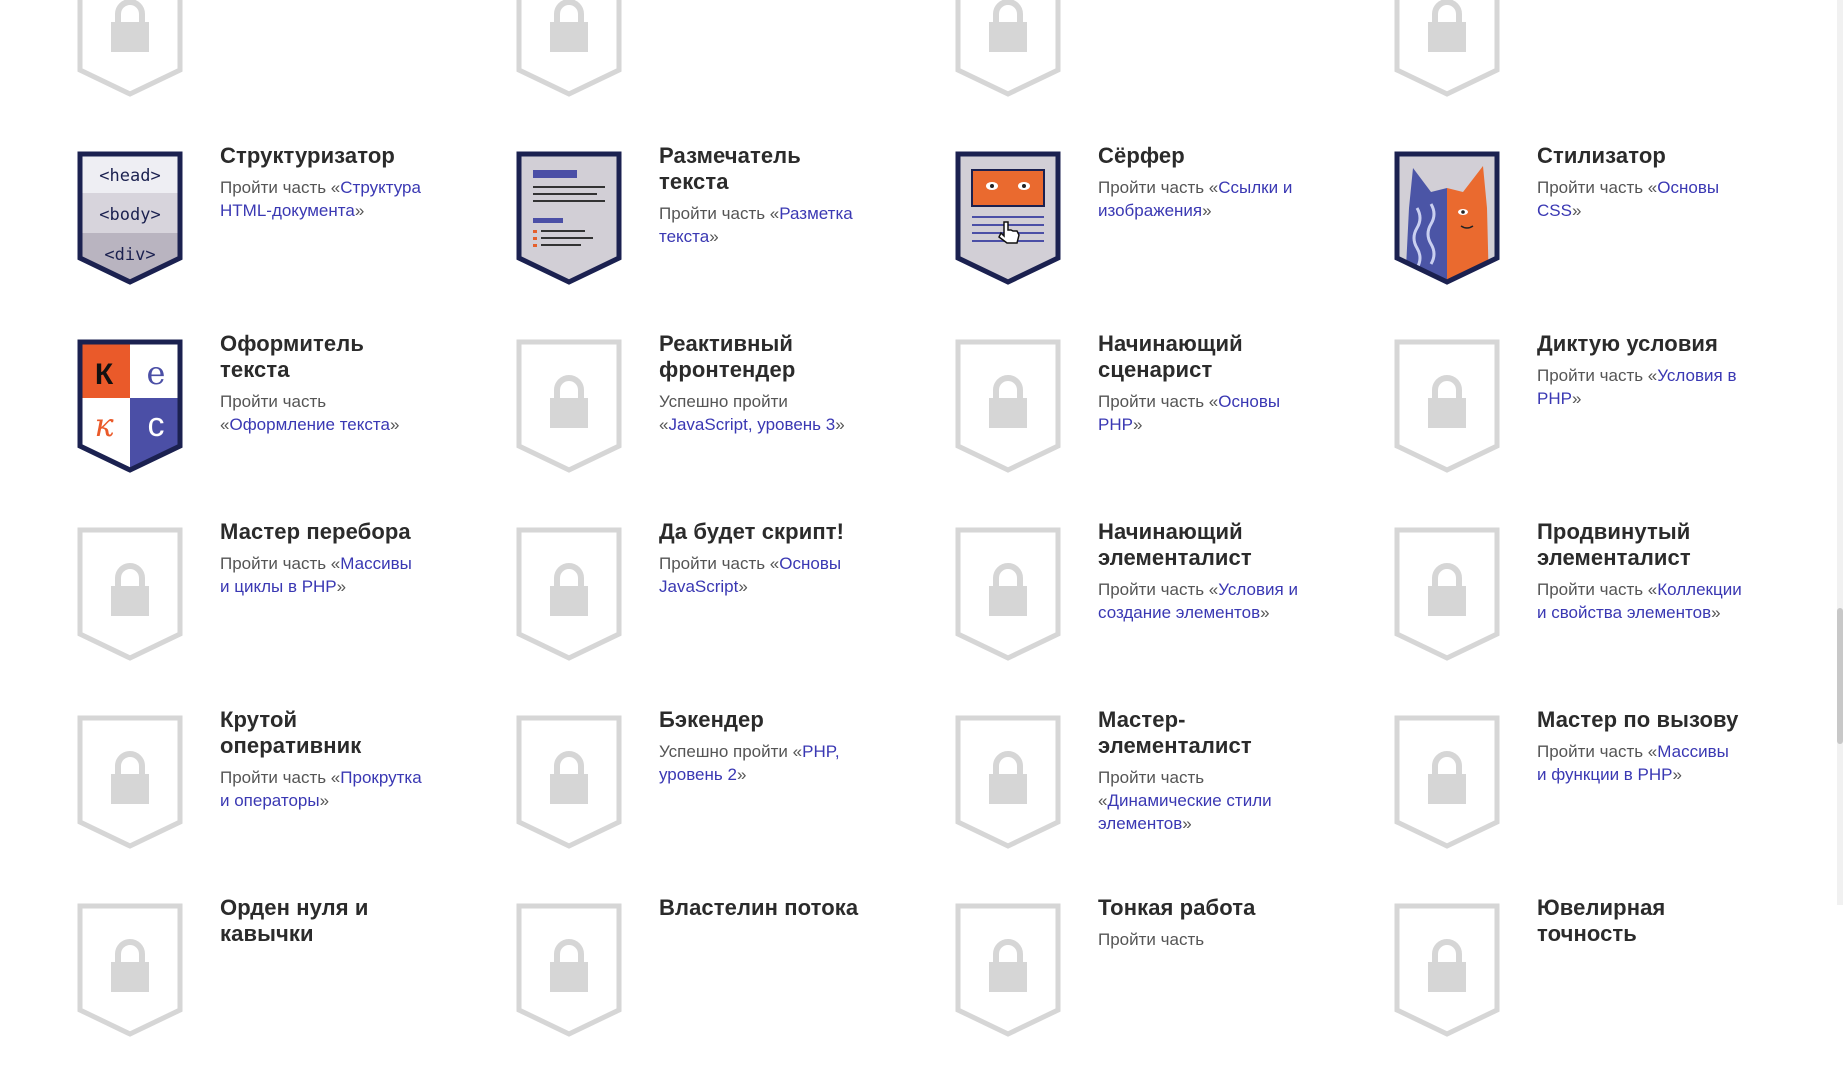 Image resolution: width=1843 pixels, height=1083 pixels. What do you see at coordinates (761, 763) in the screenshot?
I see `badge-requirement: Успешно пройти «PHP, уровень 2»` at bounding box center [761, 763].